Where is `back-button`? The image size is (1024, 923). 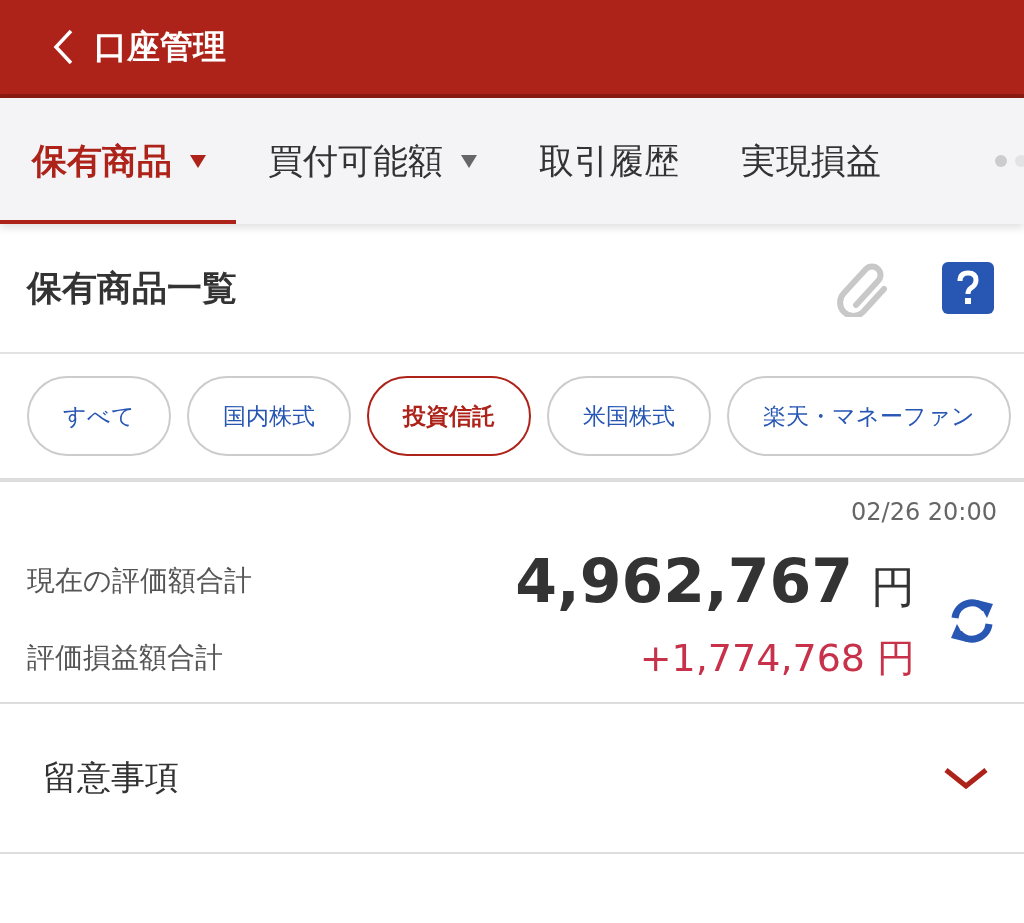 back-button is located at coordinates (63, 47).